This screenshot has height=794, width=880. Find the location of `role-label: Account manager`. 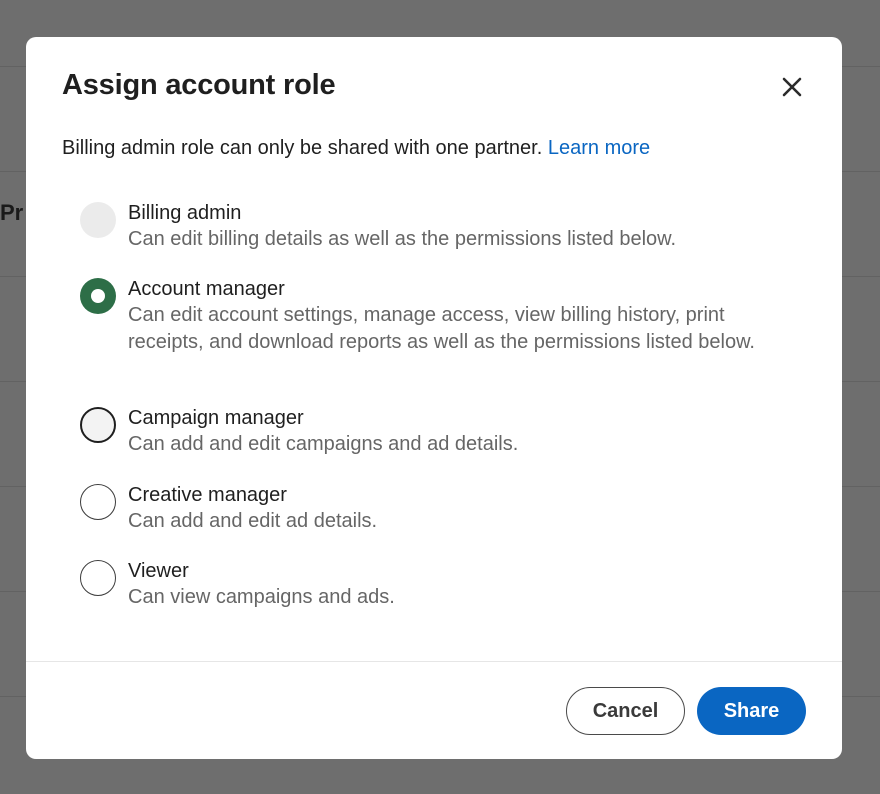

role-label: Account manager is located at coordinates (206, 289).